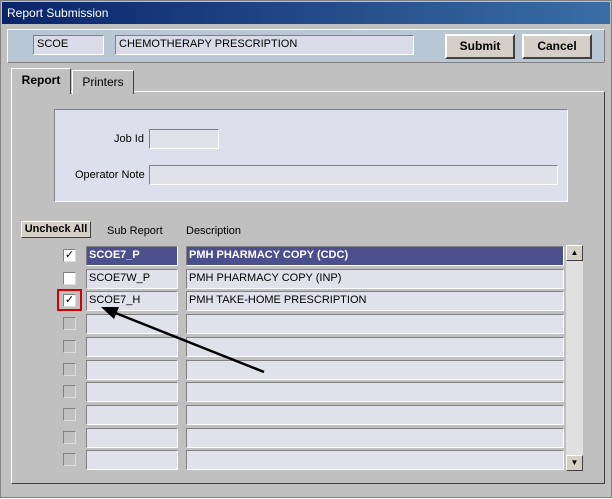 Image resolution: width=612 pixels, height=499 pixels. I want to click on report-code-field: SCOE, so click(68, 45).